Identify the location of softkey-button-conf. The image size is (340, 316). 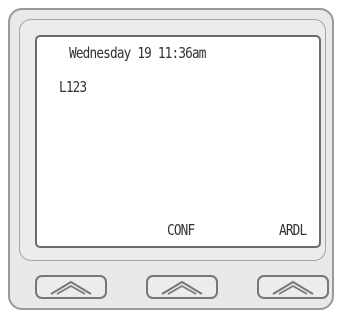
(182, 287).